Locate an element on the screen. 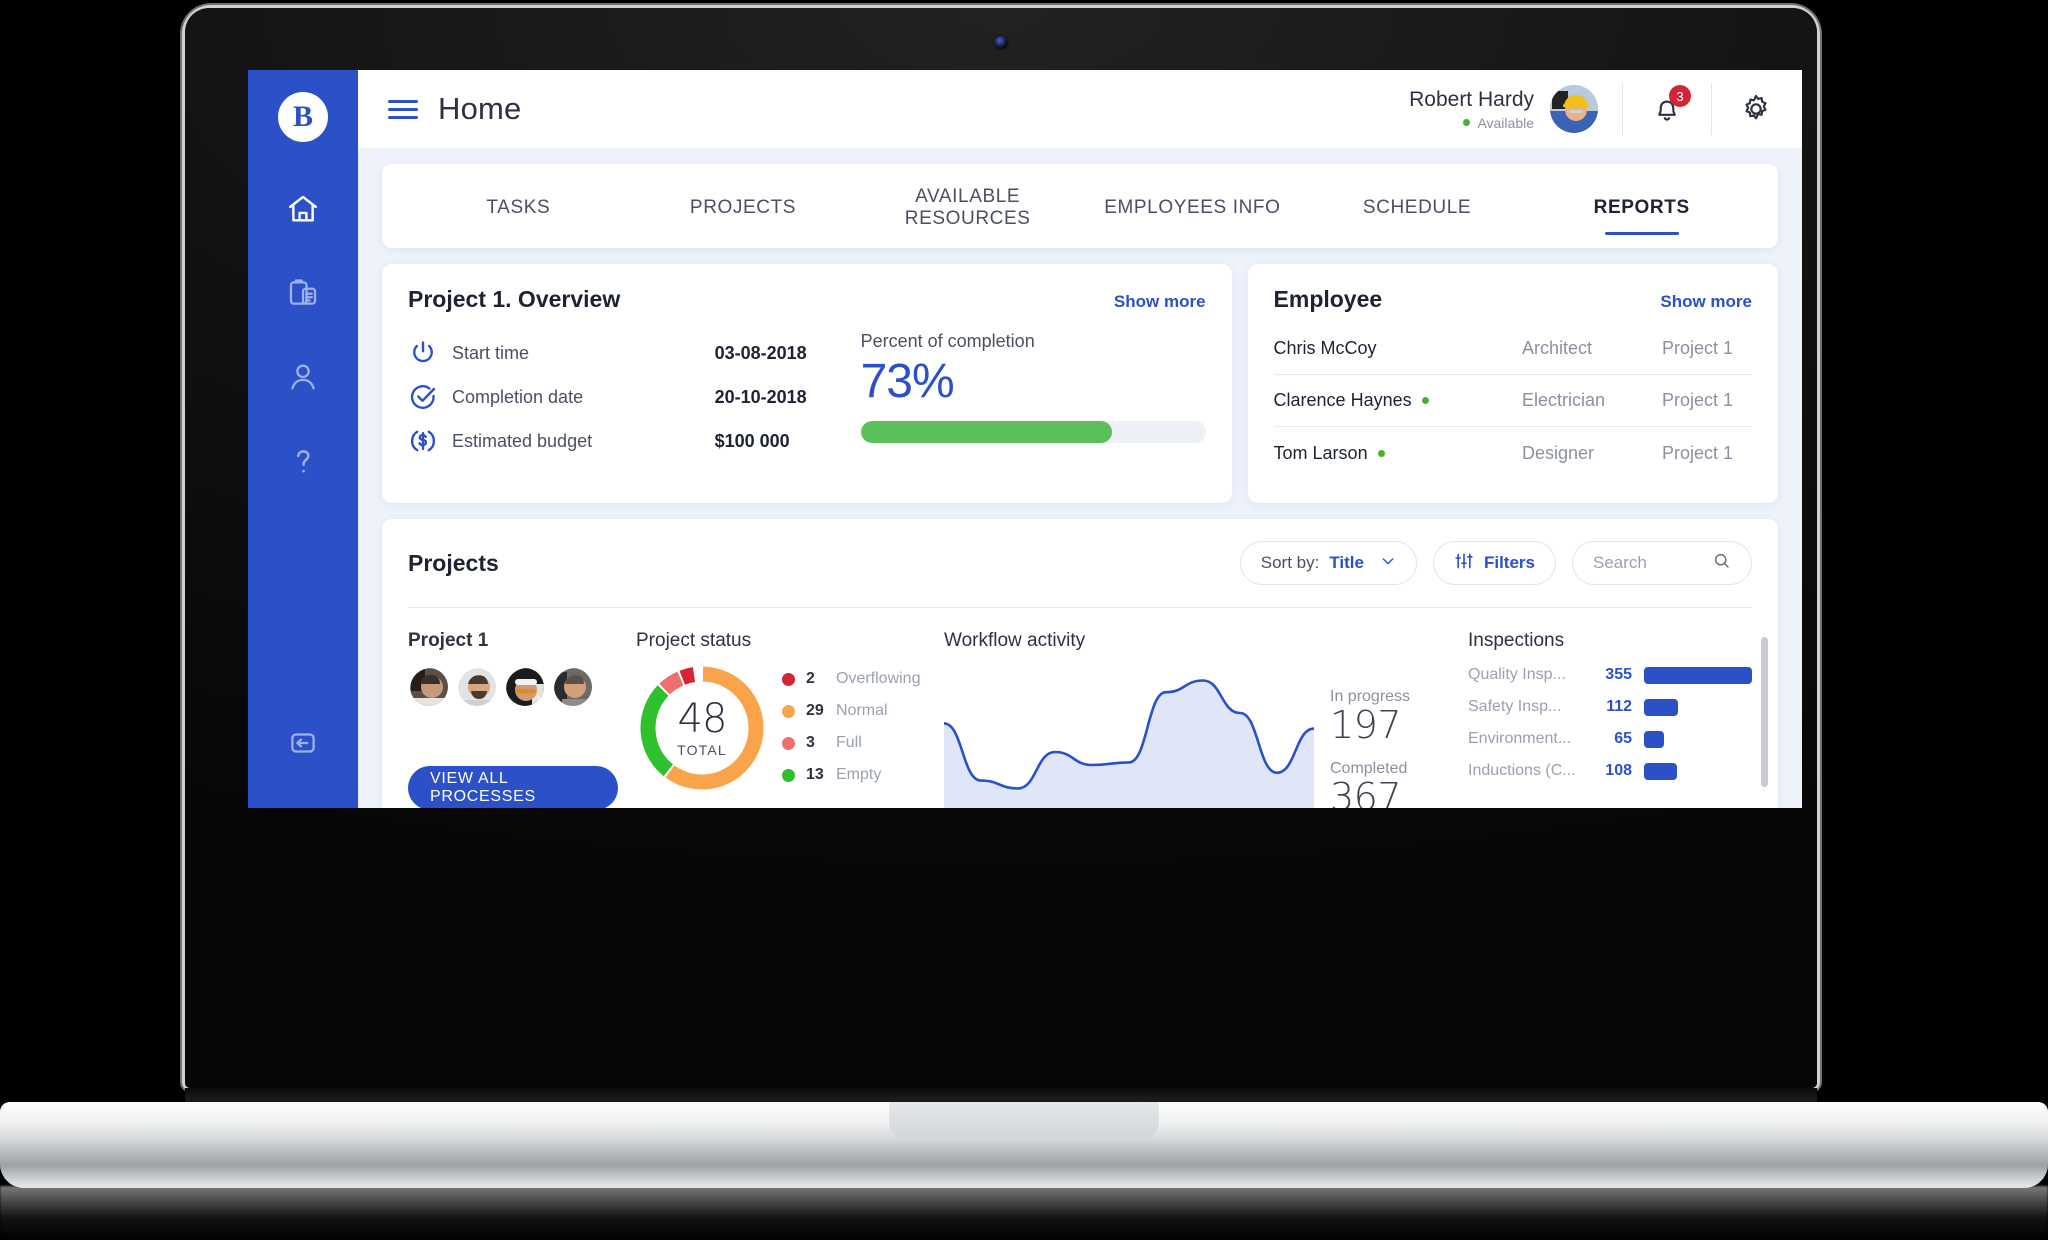 This screenshot has width=2048, height=1240. gear-icon is located at coordinates (1756, 107).